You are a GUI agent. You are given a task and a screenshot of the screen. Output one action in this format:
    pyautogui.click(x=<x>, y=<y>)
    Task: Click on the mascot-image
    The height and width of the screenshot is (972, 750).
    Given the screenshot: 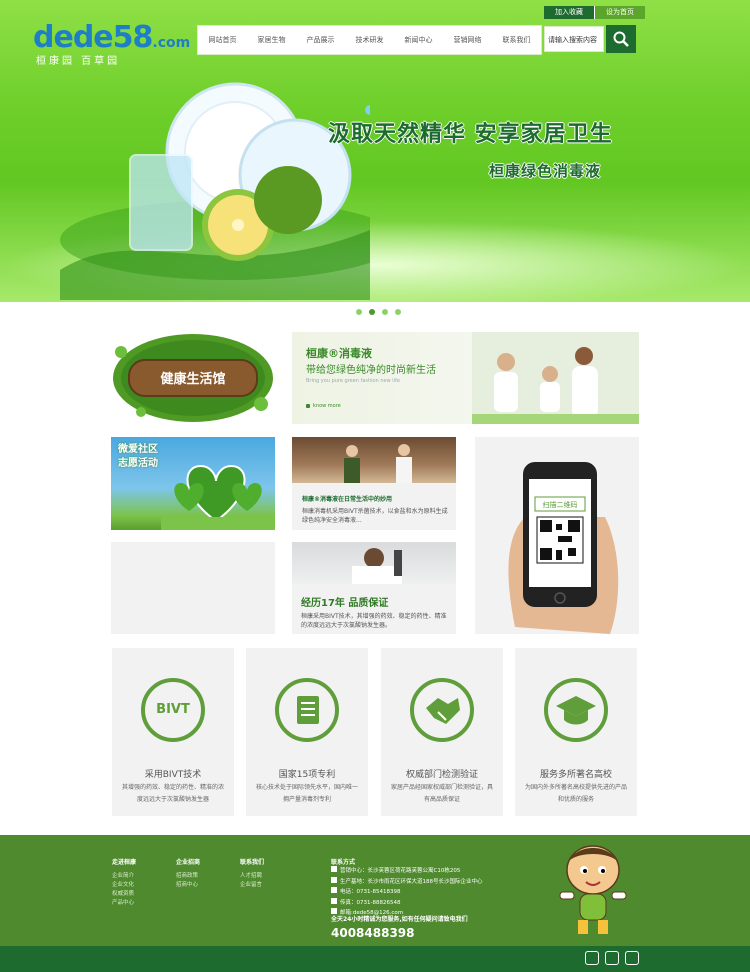 What is the action you would take?
    pyautogui.click(x=593, y=889)
    